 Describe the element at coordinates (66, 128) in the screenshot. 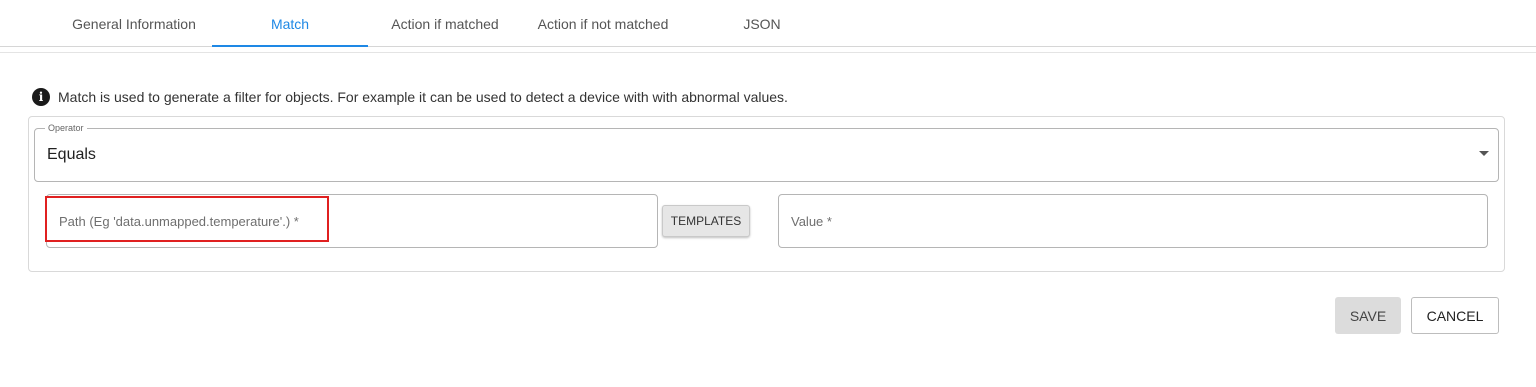

I see `operator-label: Operator` at that location.